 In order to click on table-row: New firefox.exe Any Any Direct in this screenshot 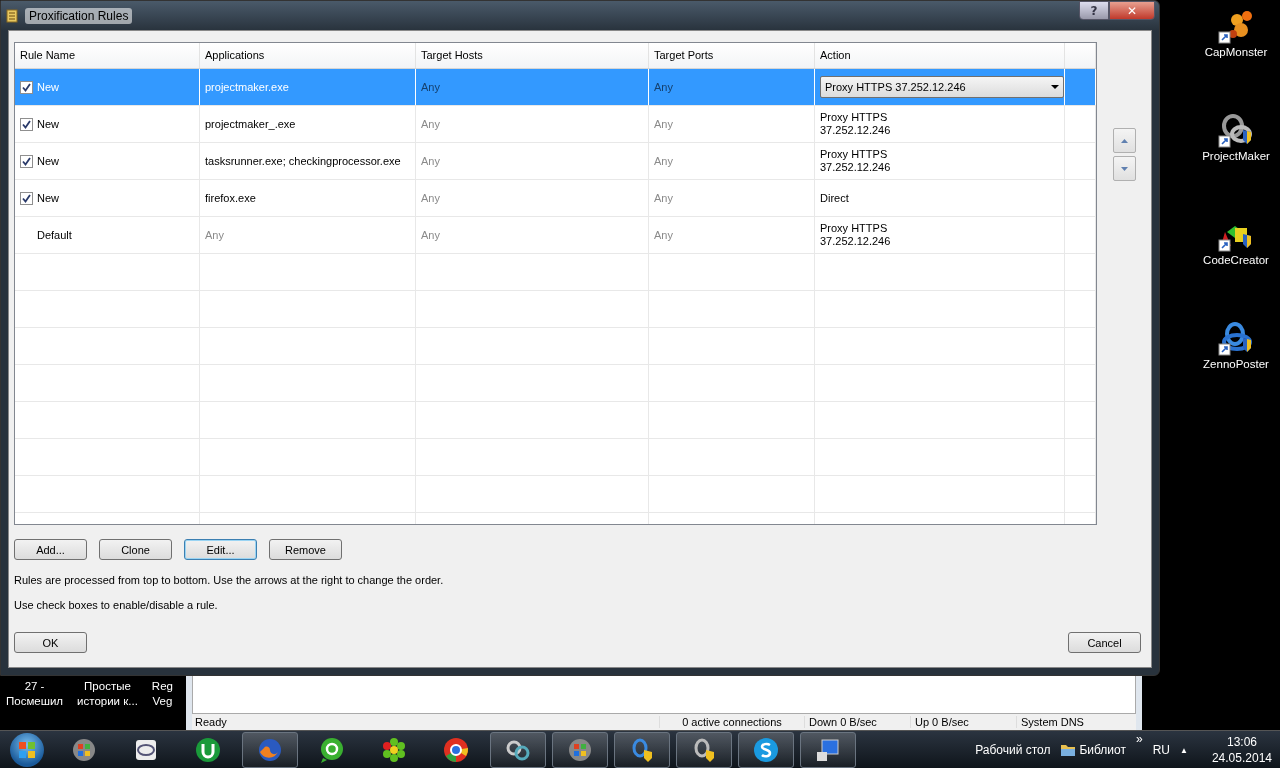, I will do `click(555, 198)`.